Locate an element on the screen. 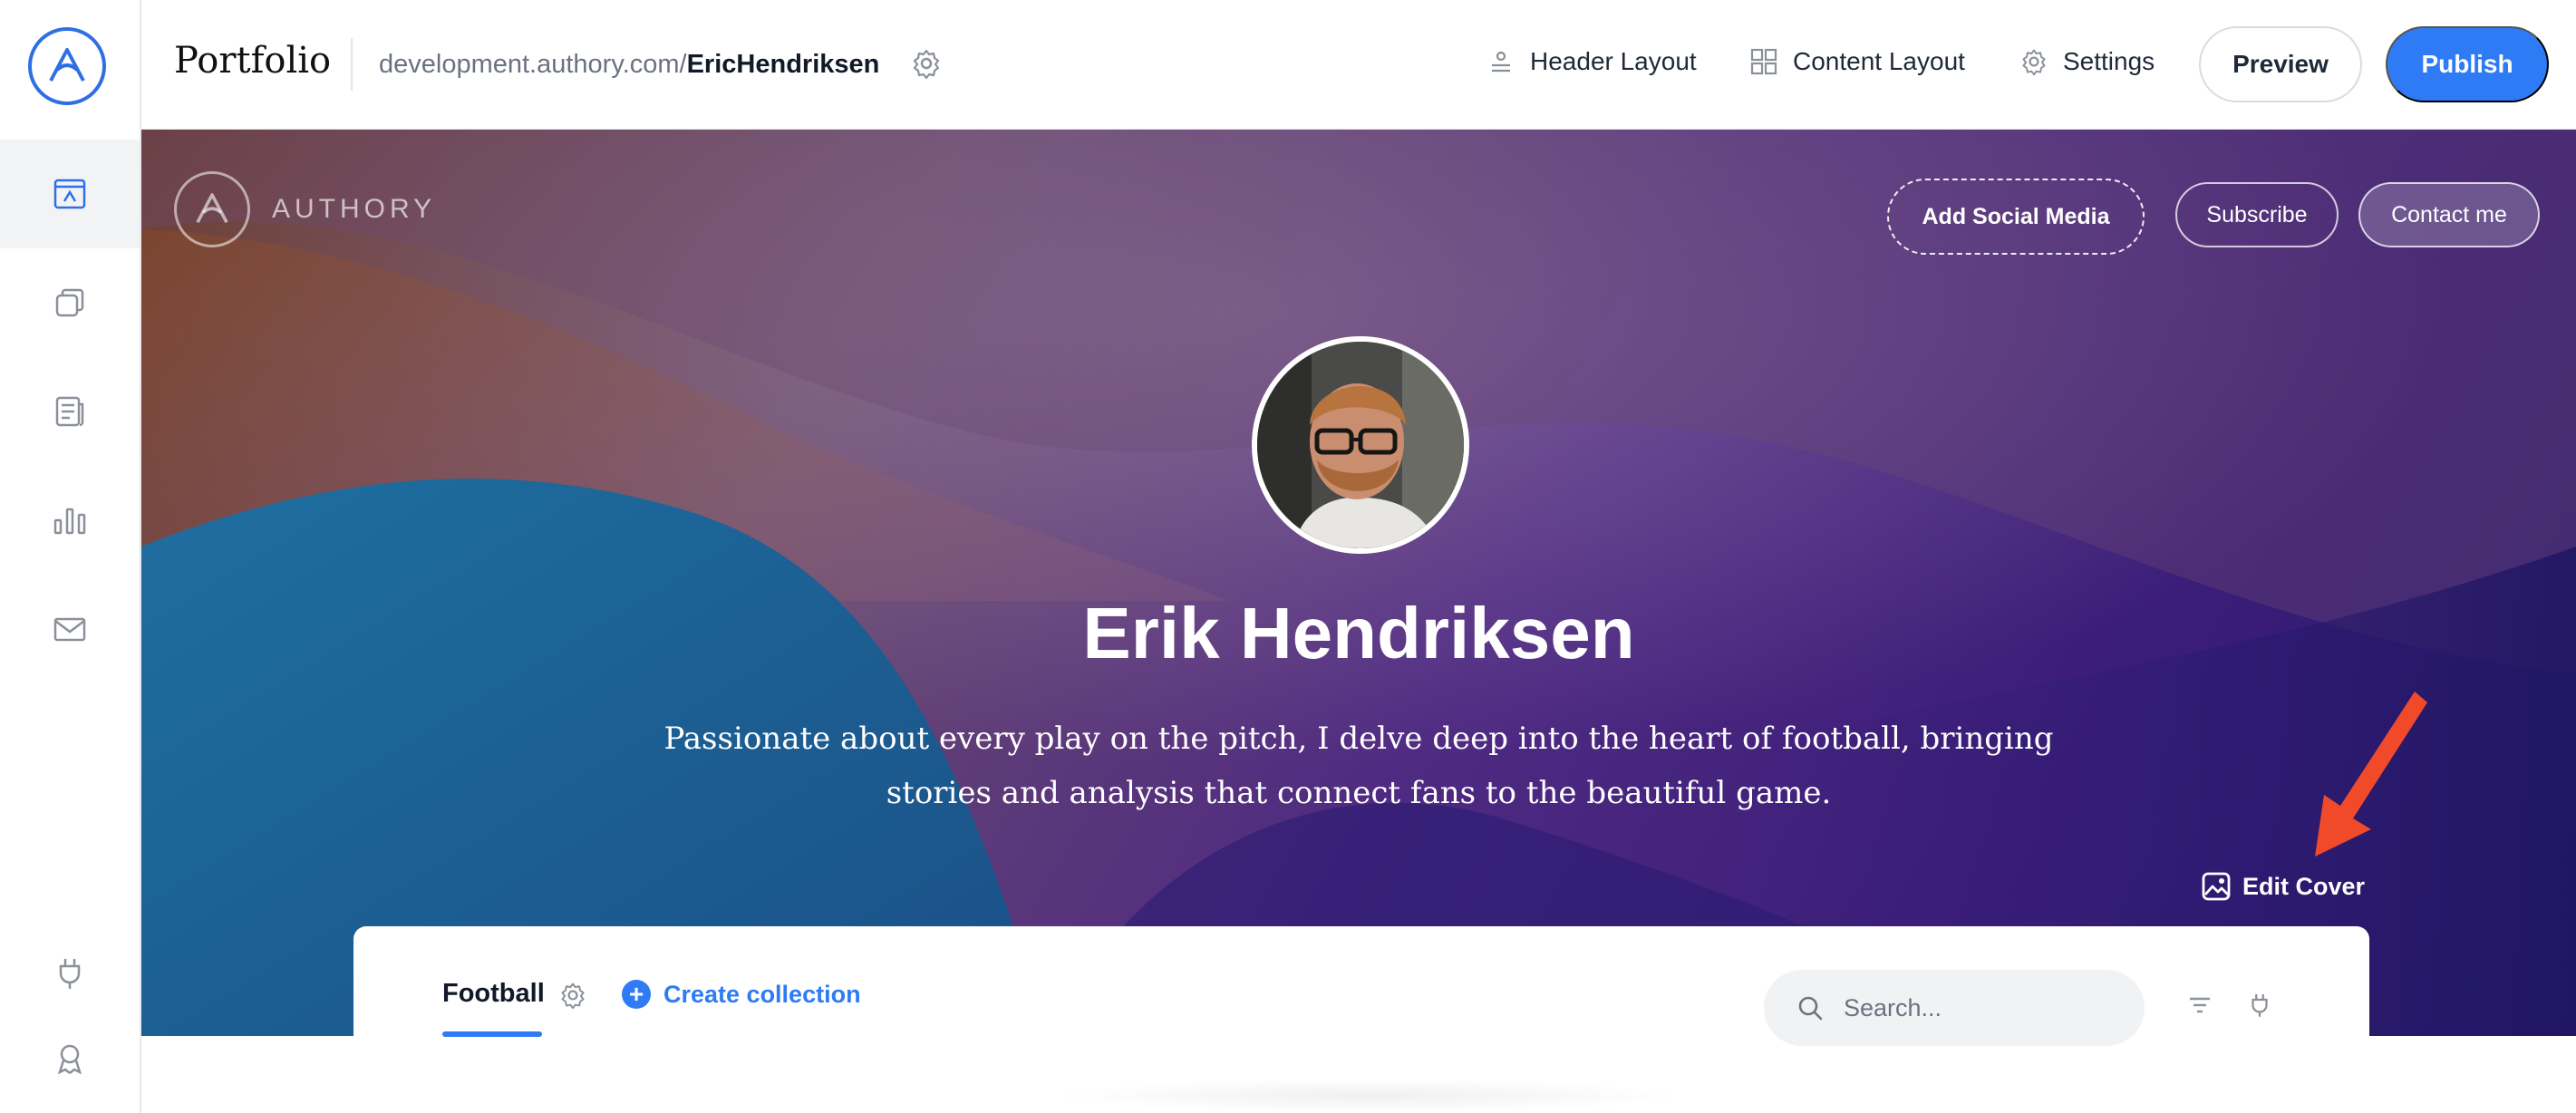 The height and width of the screenshot is (1113, 2576). url-settings-button is located at coordinates (926, 65).